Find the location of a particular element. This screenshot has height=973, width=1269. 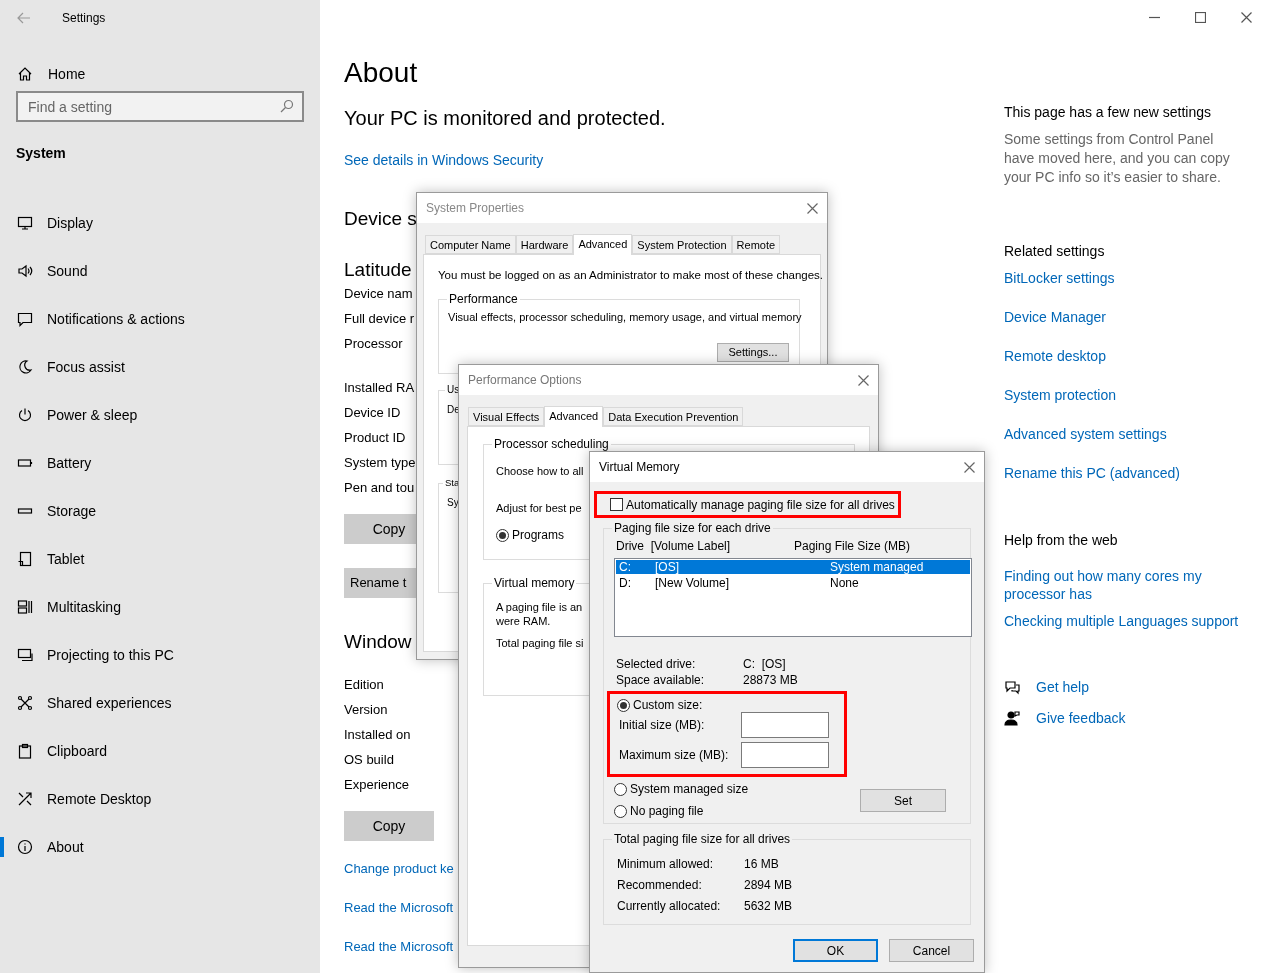

search-field: Find a setting is located at coordinates (160, 106).